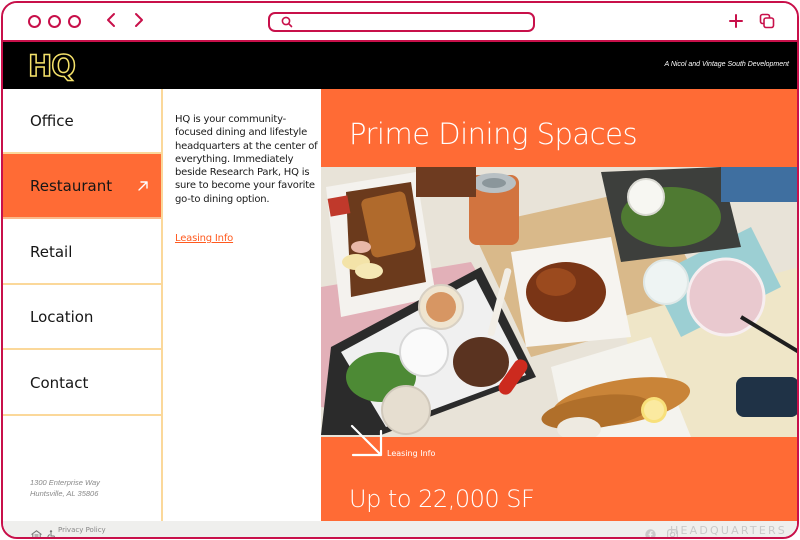 The height and width of the screenshot is (540, 800). What do you see at coordinates (726, 64) in the screenshot?
I see `developer-tagline: A Nicol and Vintage South Development` at bounding box center [726, 64].